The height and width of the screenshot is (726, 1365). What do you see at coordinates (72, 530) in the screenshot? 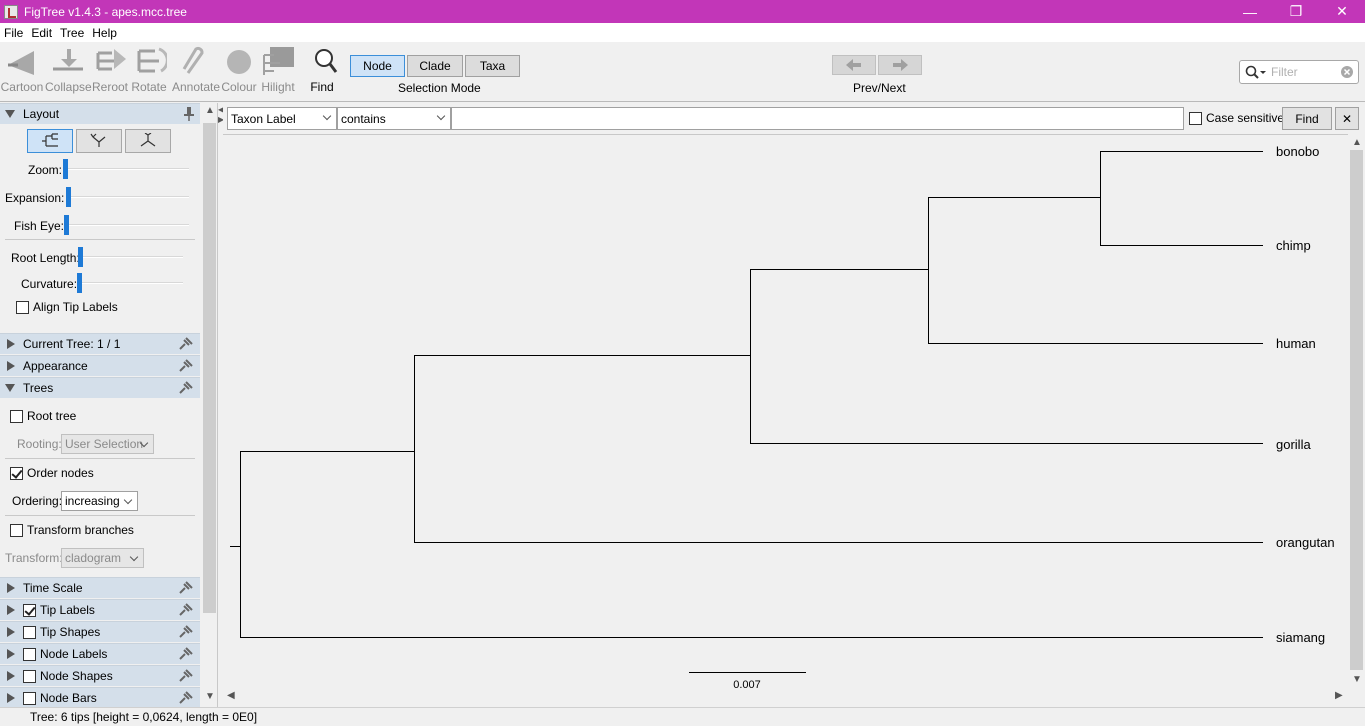
I see `transform-branches-option: Transform branches` at bounding box center [72, 530].